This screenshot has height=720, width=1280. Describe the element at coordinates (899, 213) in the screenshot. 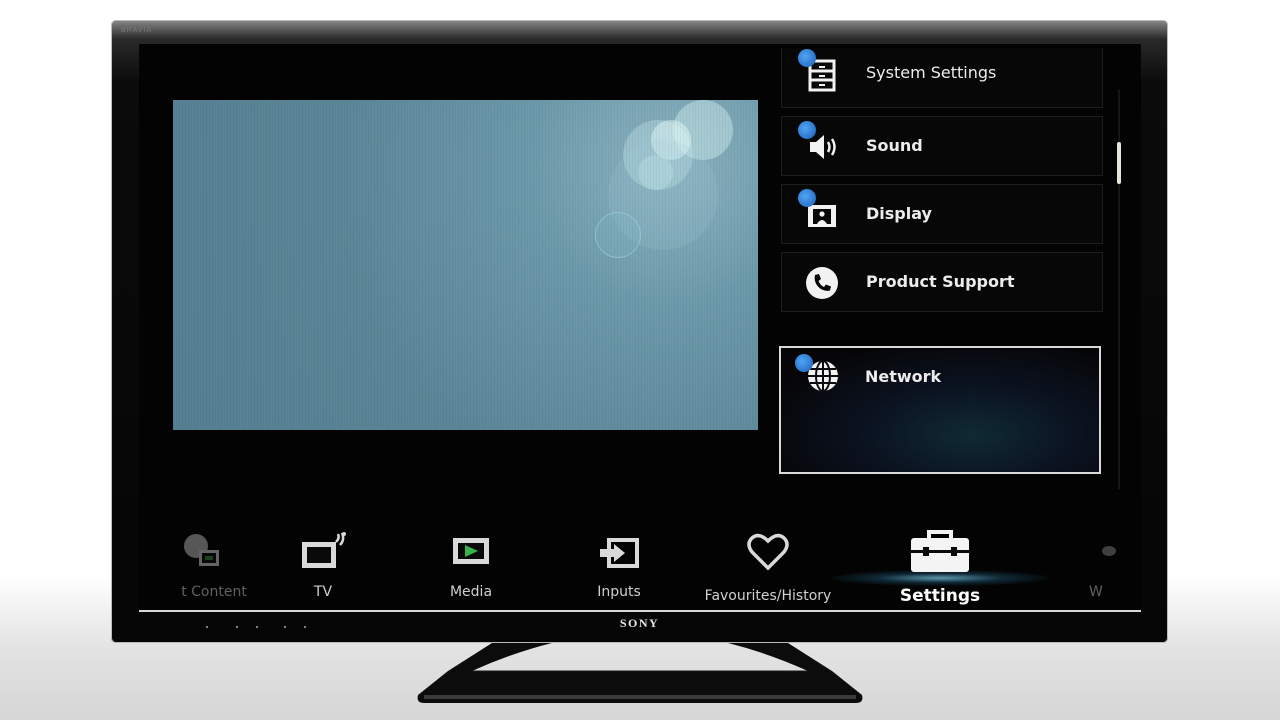

I see `menu-item-label: Display` at that location.